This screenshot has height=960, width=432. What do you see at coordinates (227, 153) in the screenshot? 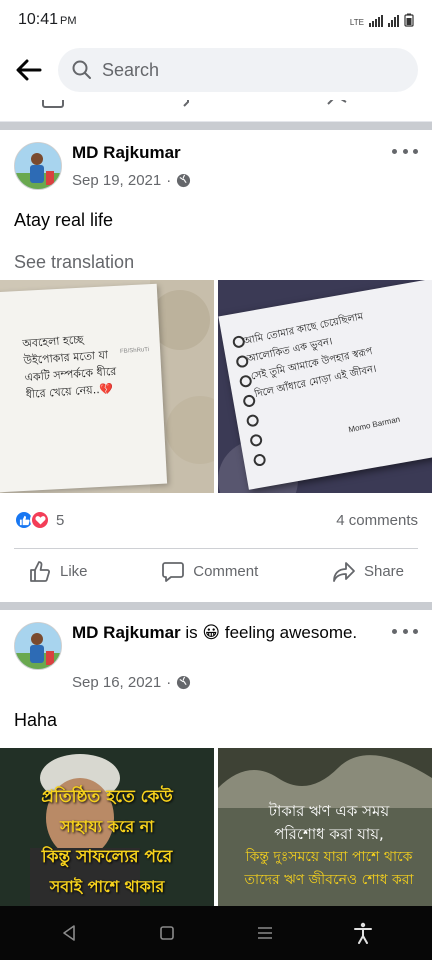
I see `author-line: MD Rajkumar` at bounding box center [227, 153].